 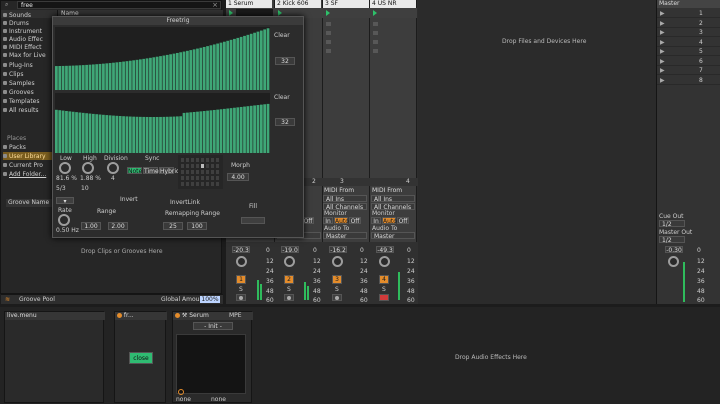 I want to click on step-count-top: 32, so click(x=285, y=61).